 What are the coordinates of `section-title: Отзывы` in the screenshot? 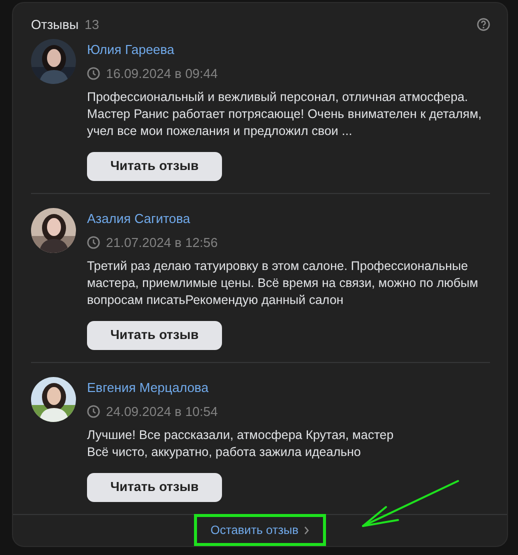 It's located at (55, 25).